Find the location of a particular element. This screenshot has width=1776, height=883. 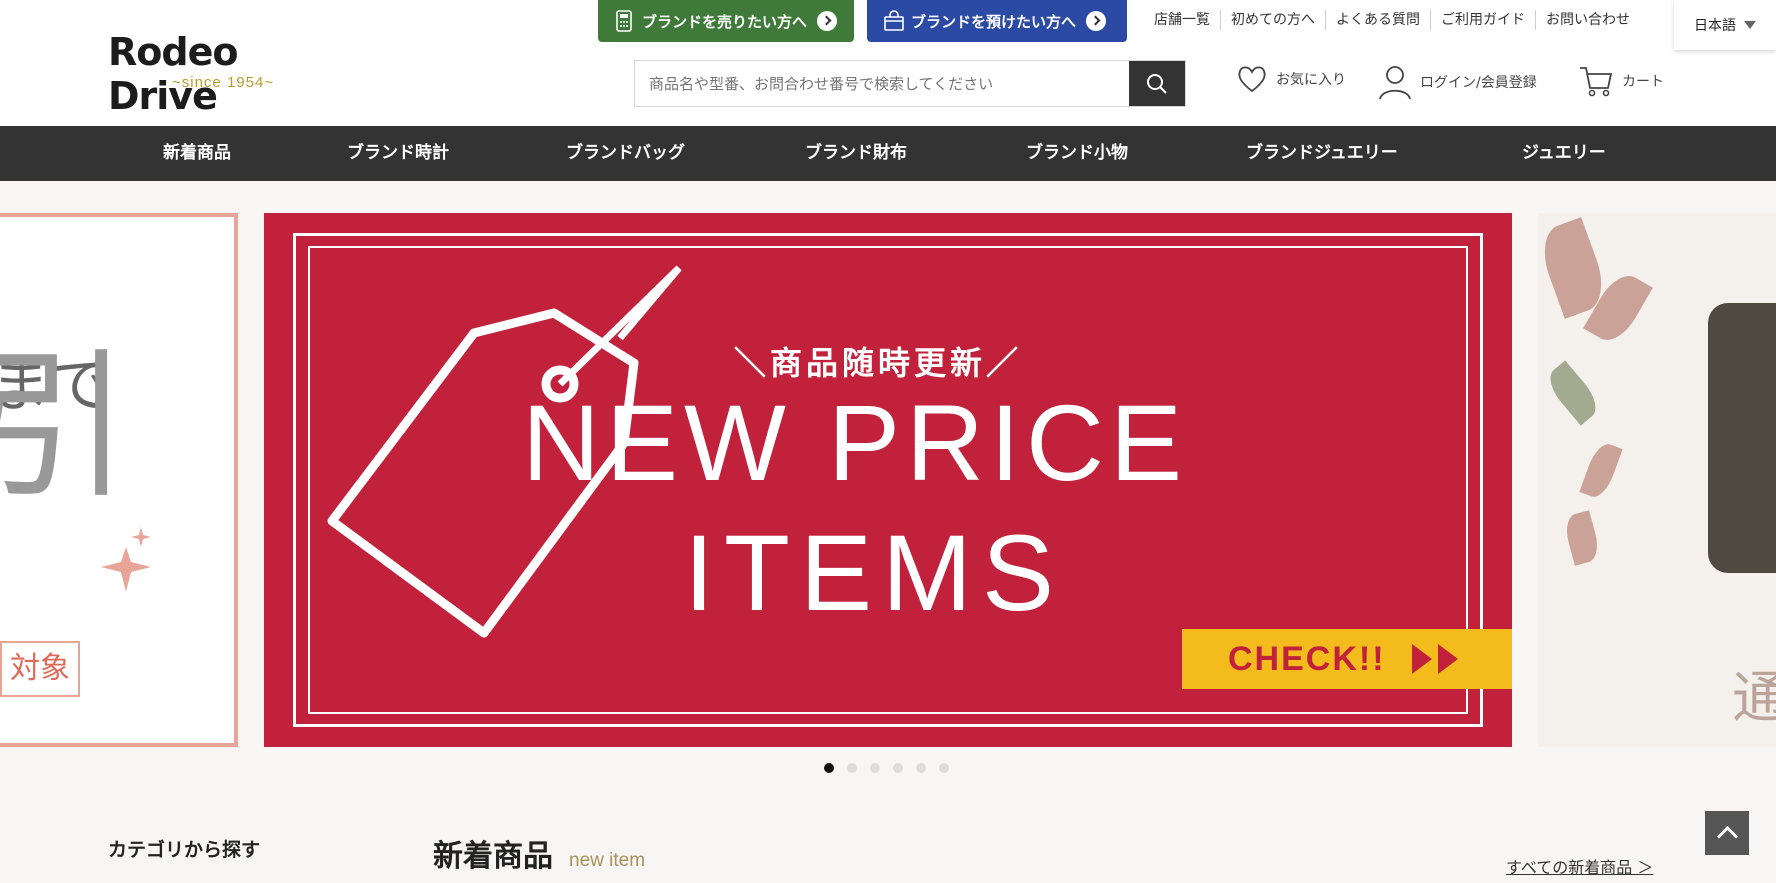

language-label: 日本語 is located at coordinates (1715, 26).